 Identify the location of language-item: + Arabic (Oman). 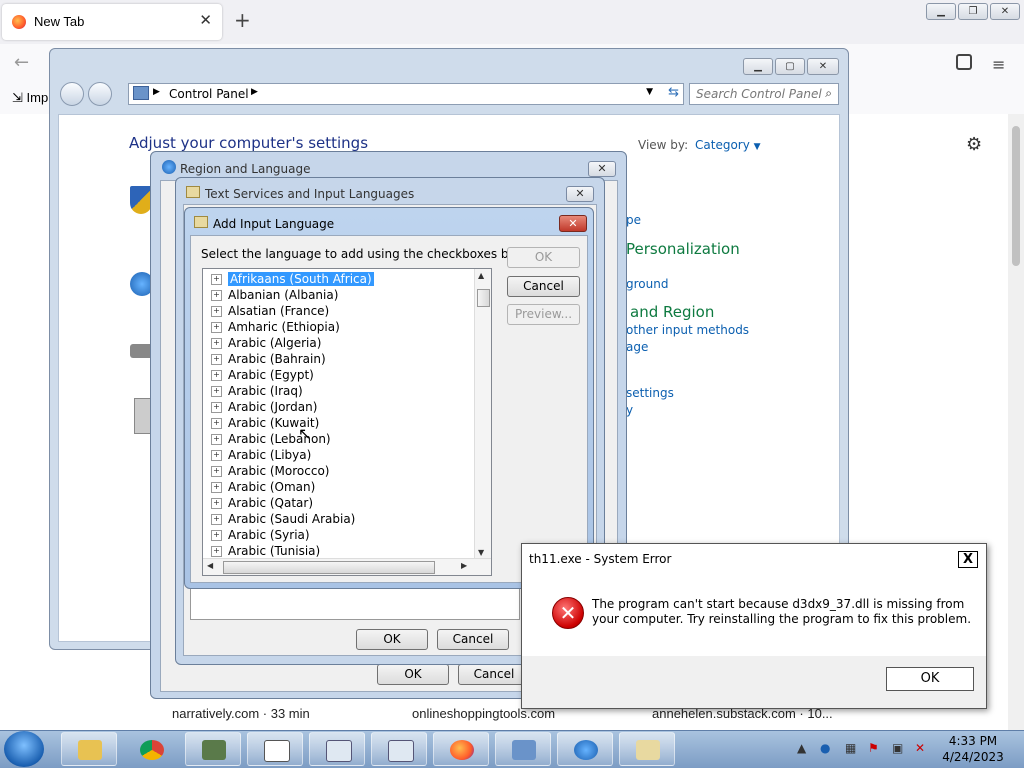
(263, 487).